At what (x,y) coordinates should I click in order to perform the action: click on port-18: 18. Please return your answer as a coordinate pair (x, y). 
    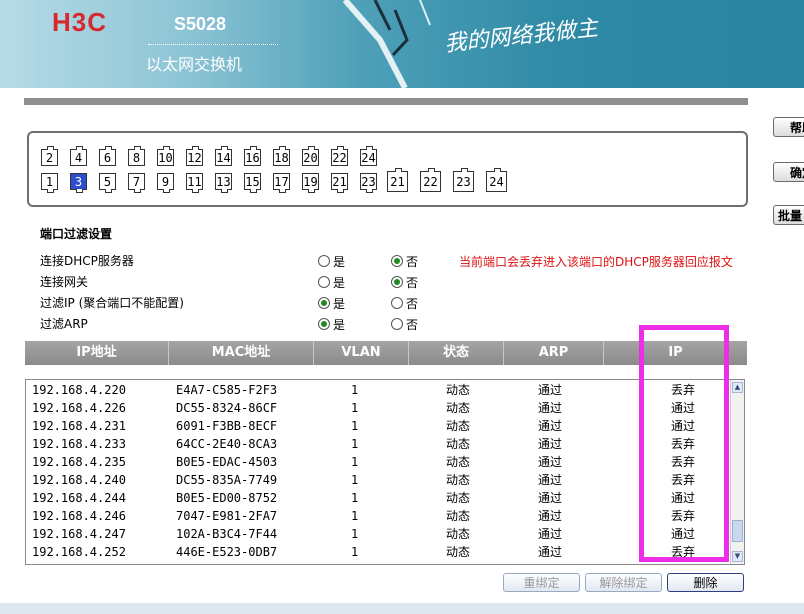
    Looking at the image, I should click on (281, 156).